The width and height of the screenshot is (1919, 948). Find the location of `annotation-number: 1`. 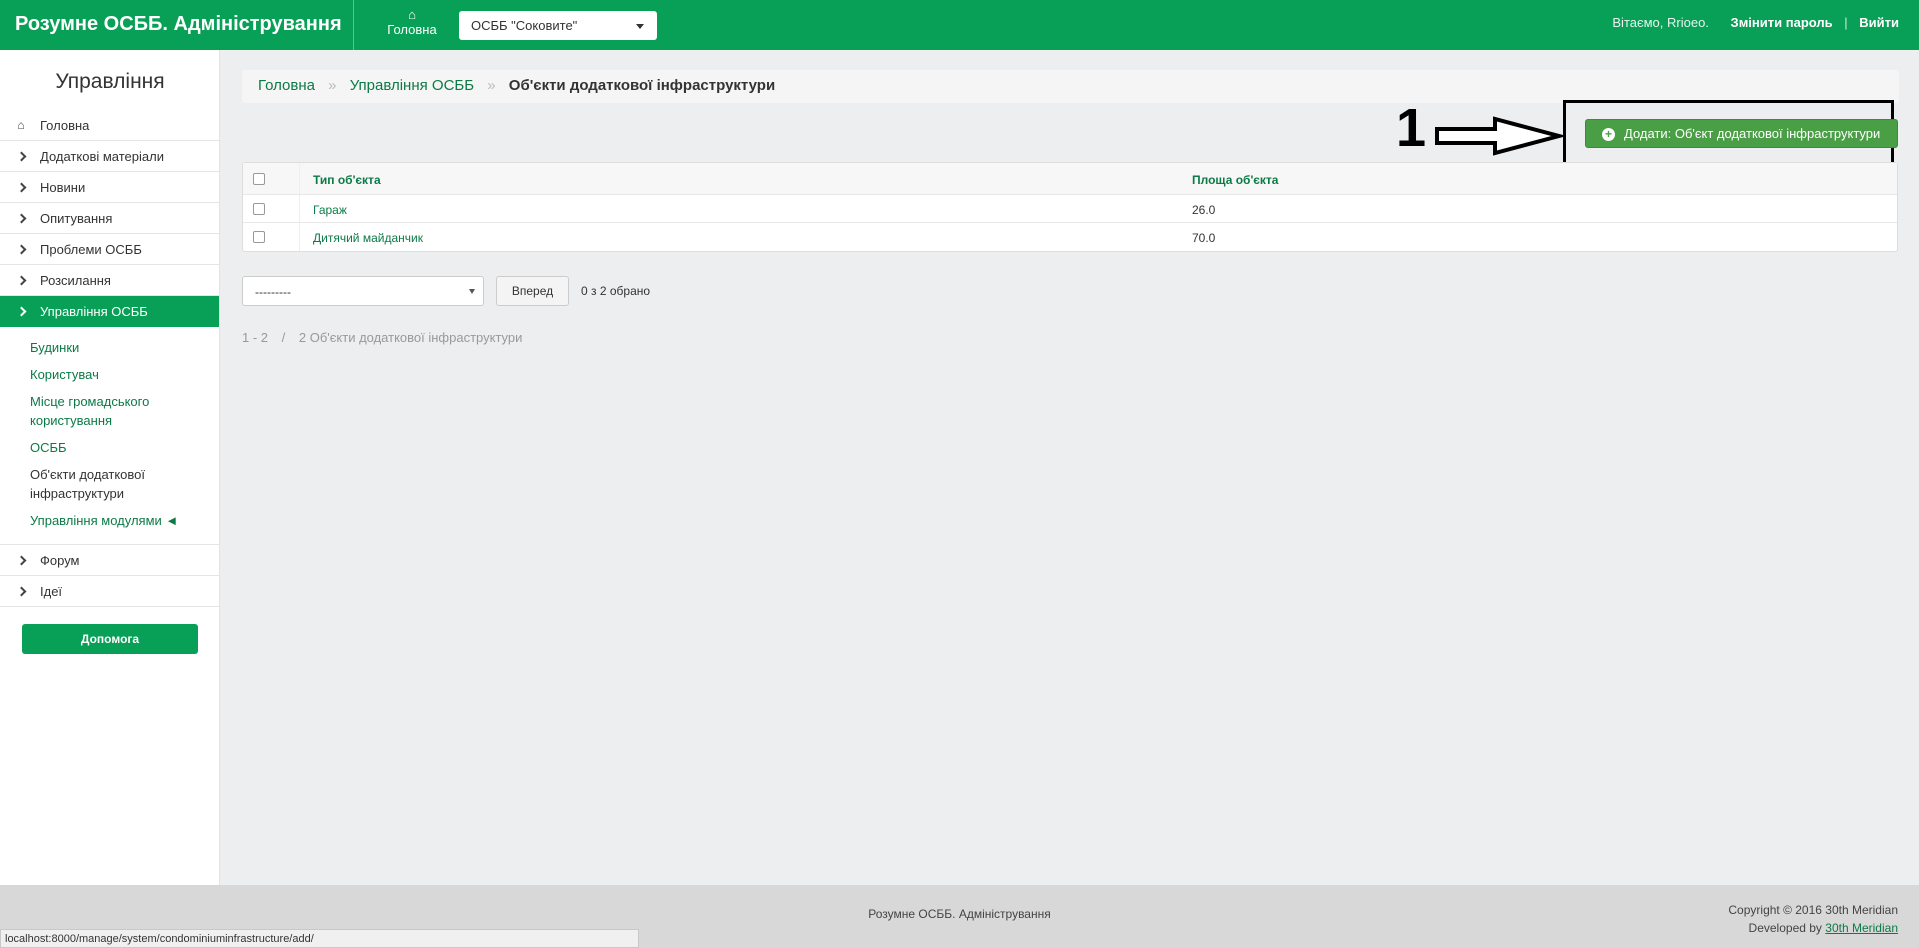

annotation-number: 1 is located at coordinates (1411, 128).